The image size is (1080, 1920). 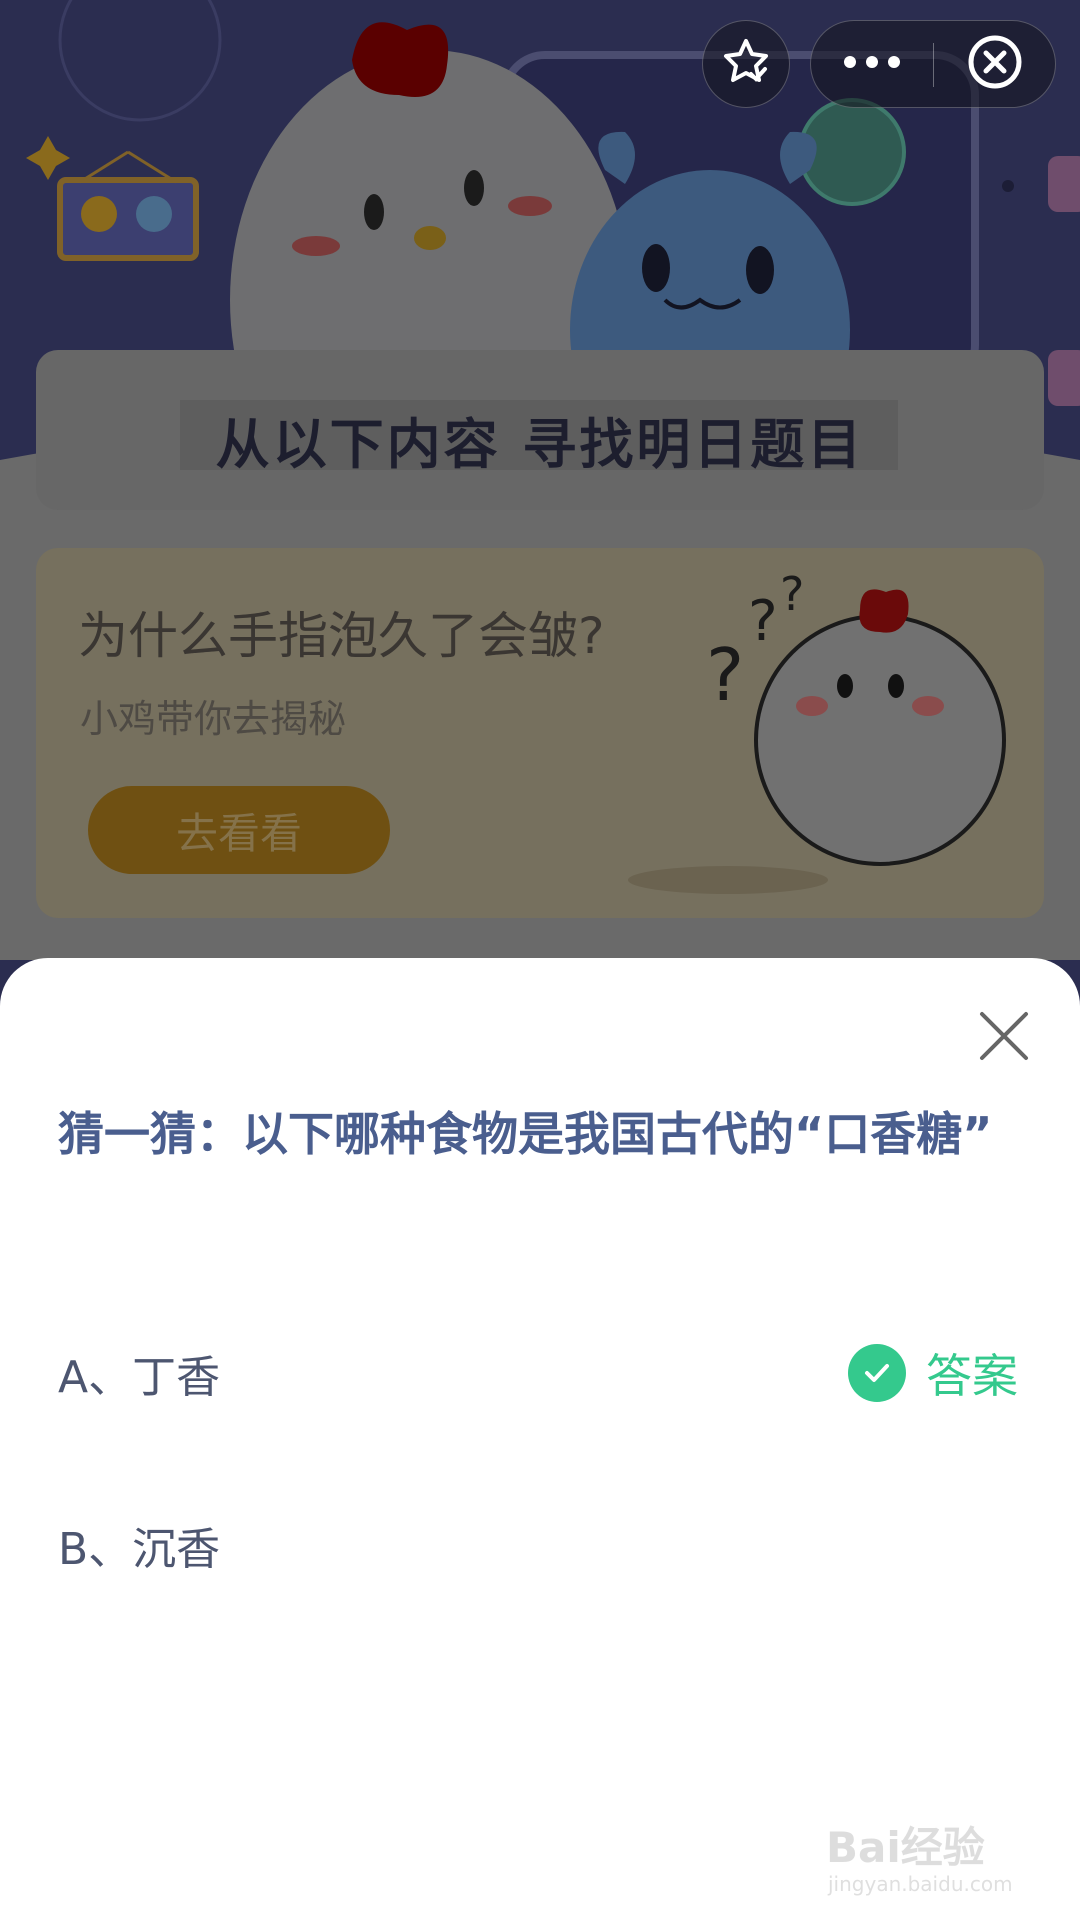 What do you see at coordinates (540, 444) in the screenshot?
I see `banner-title: 从以下内容 寻找明日题目` at bounding box center [540, 444].